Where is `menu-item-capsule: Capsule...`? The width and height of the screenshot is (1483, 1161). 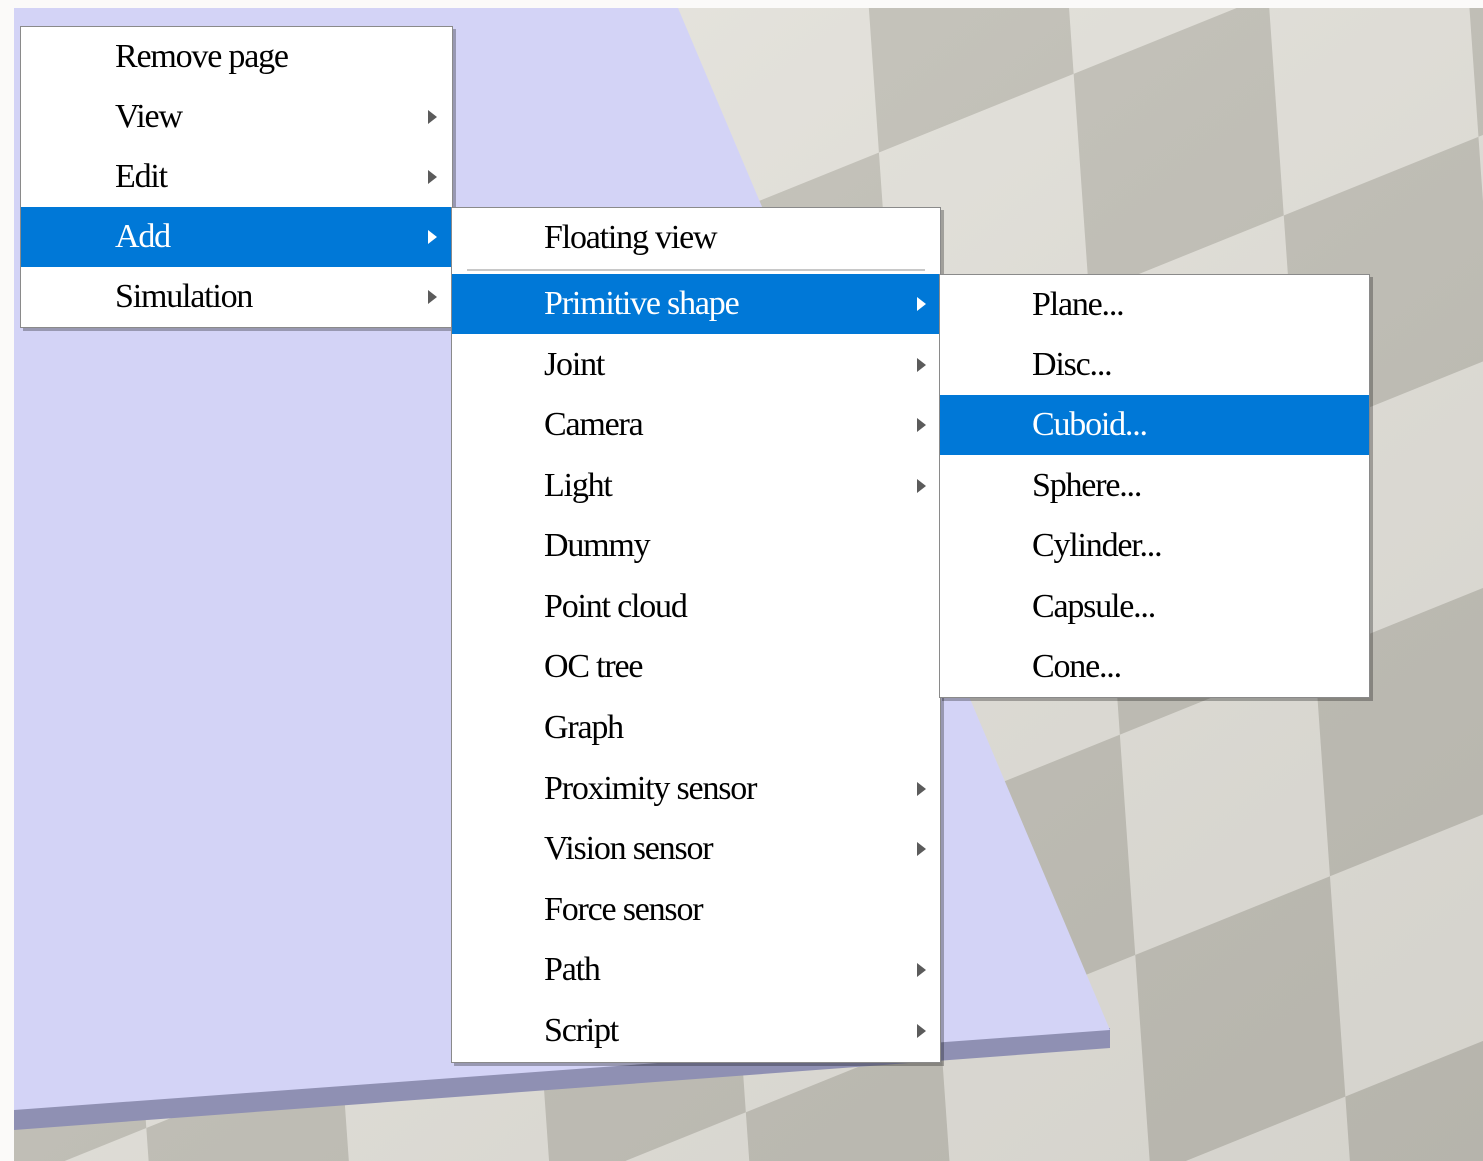 menu-item-capsule: Capsule... is located at coordinates (1154, 607).